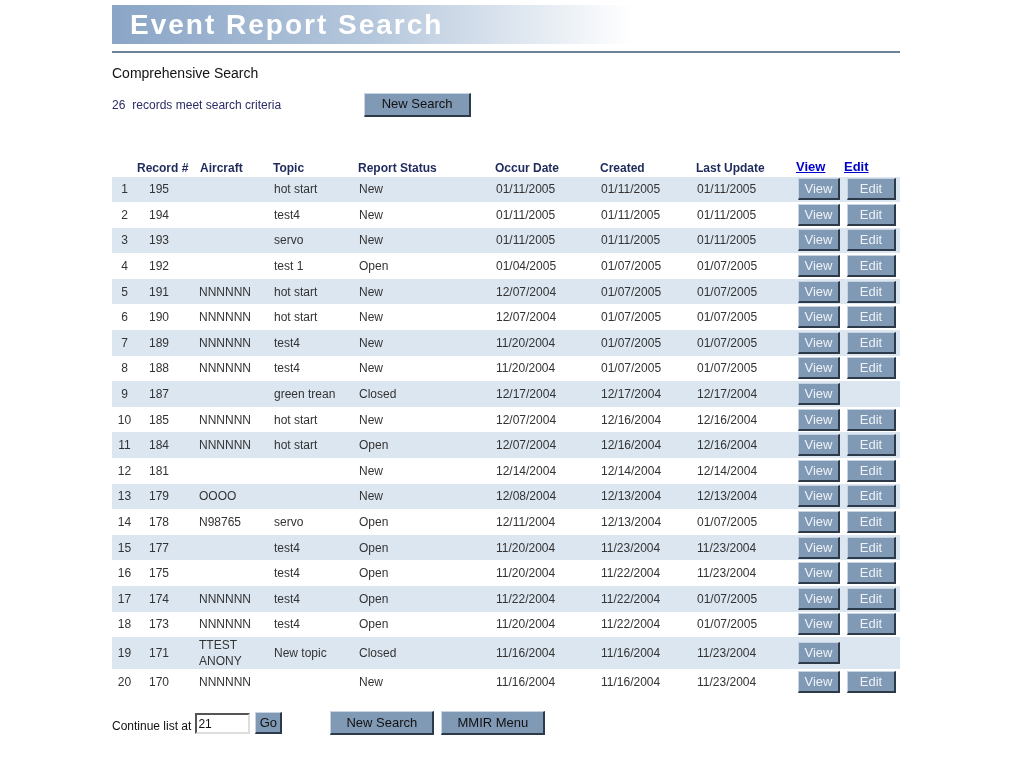  I want to click on record-count-label: records meet search criteria, so click(207, 105).